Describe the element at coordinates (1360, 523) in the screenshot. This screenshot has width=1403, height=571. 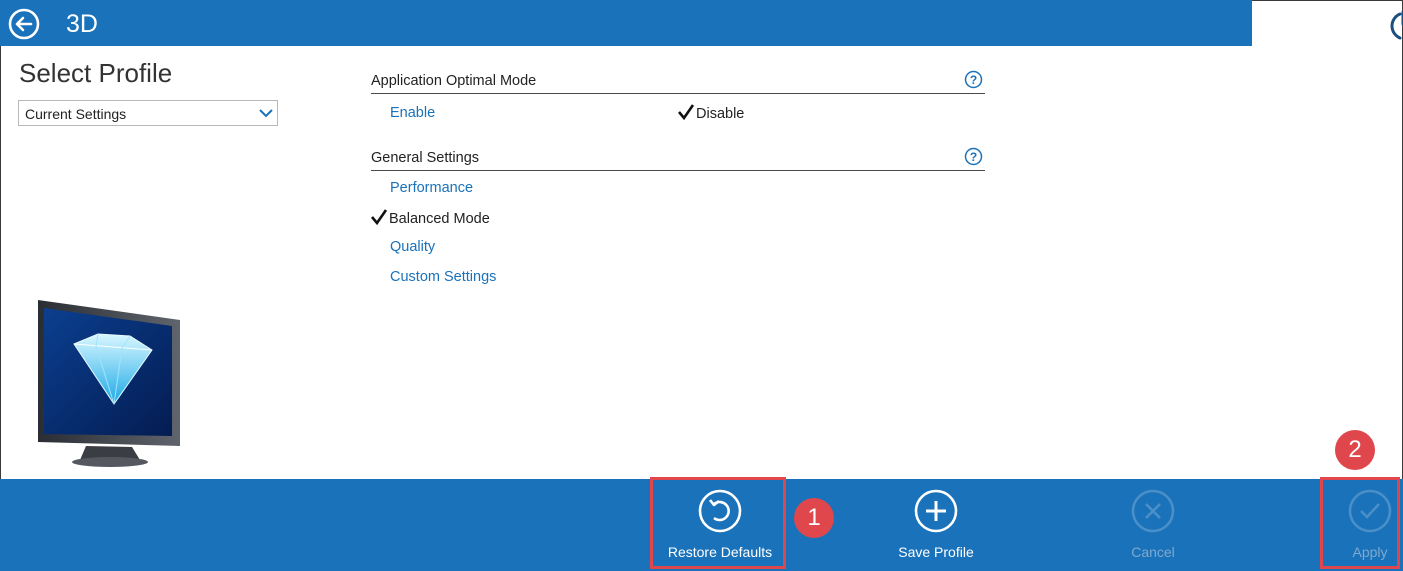
I see `apply-highlight` at that location.